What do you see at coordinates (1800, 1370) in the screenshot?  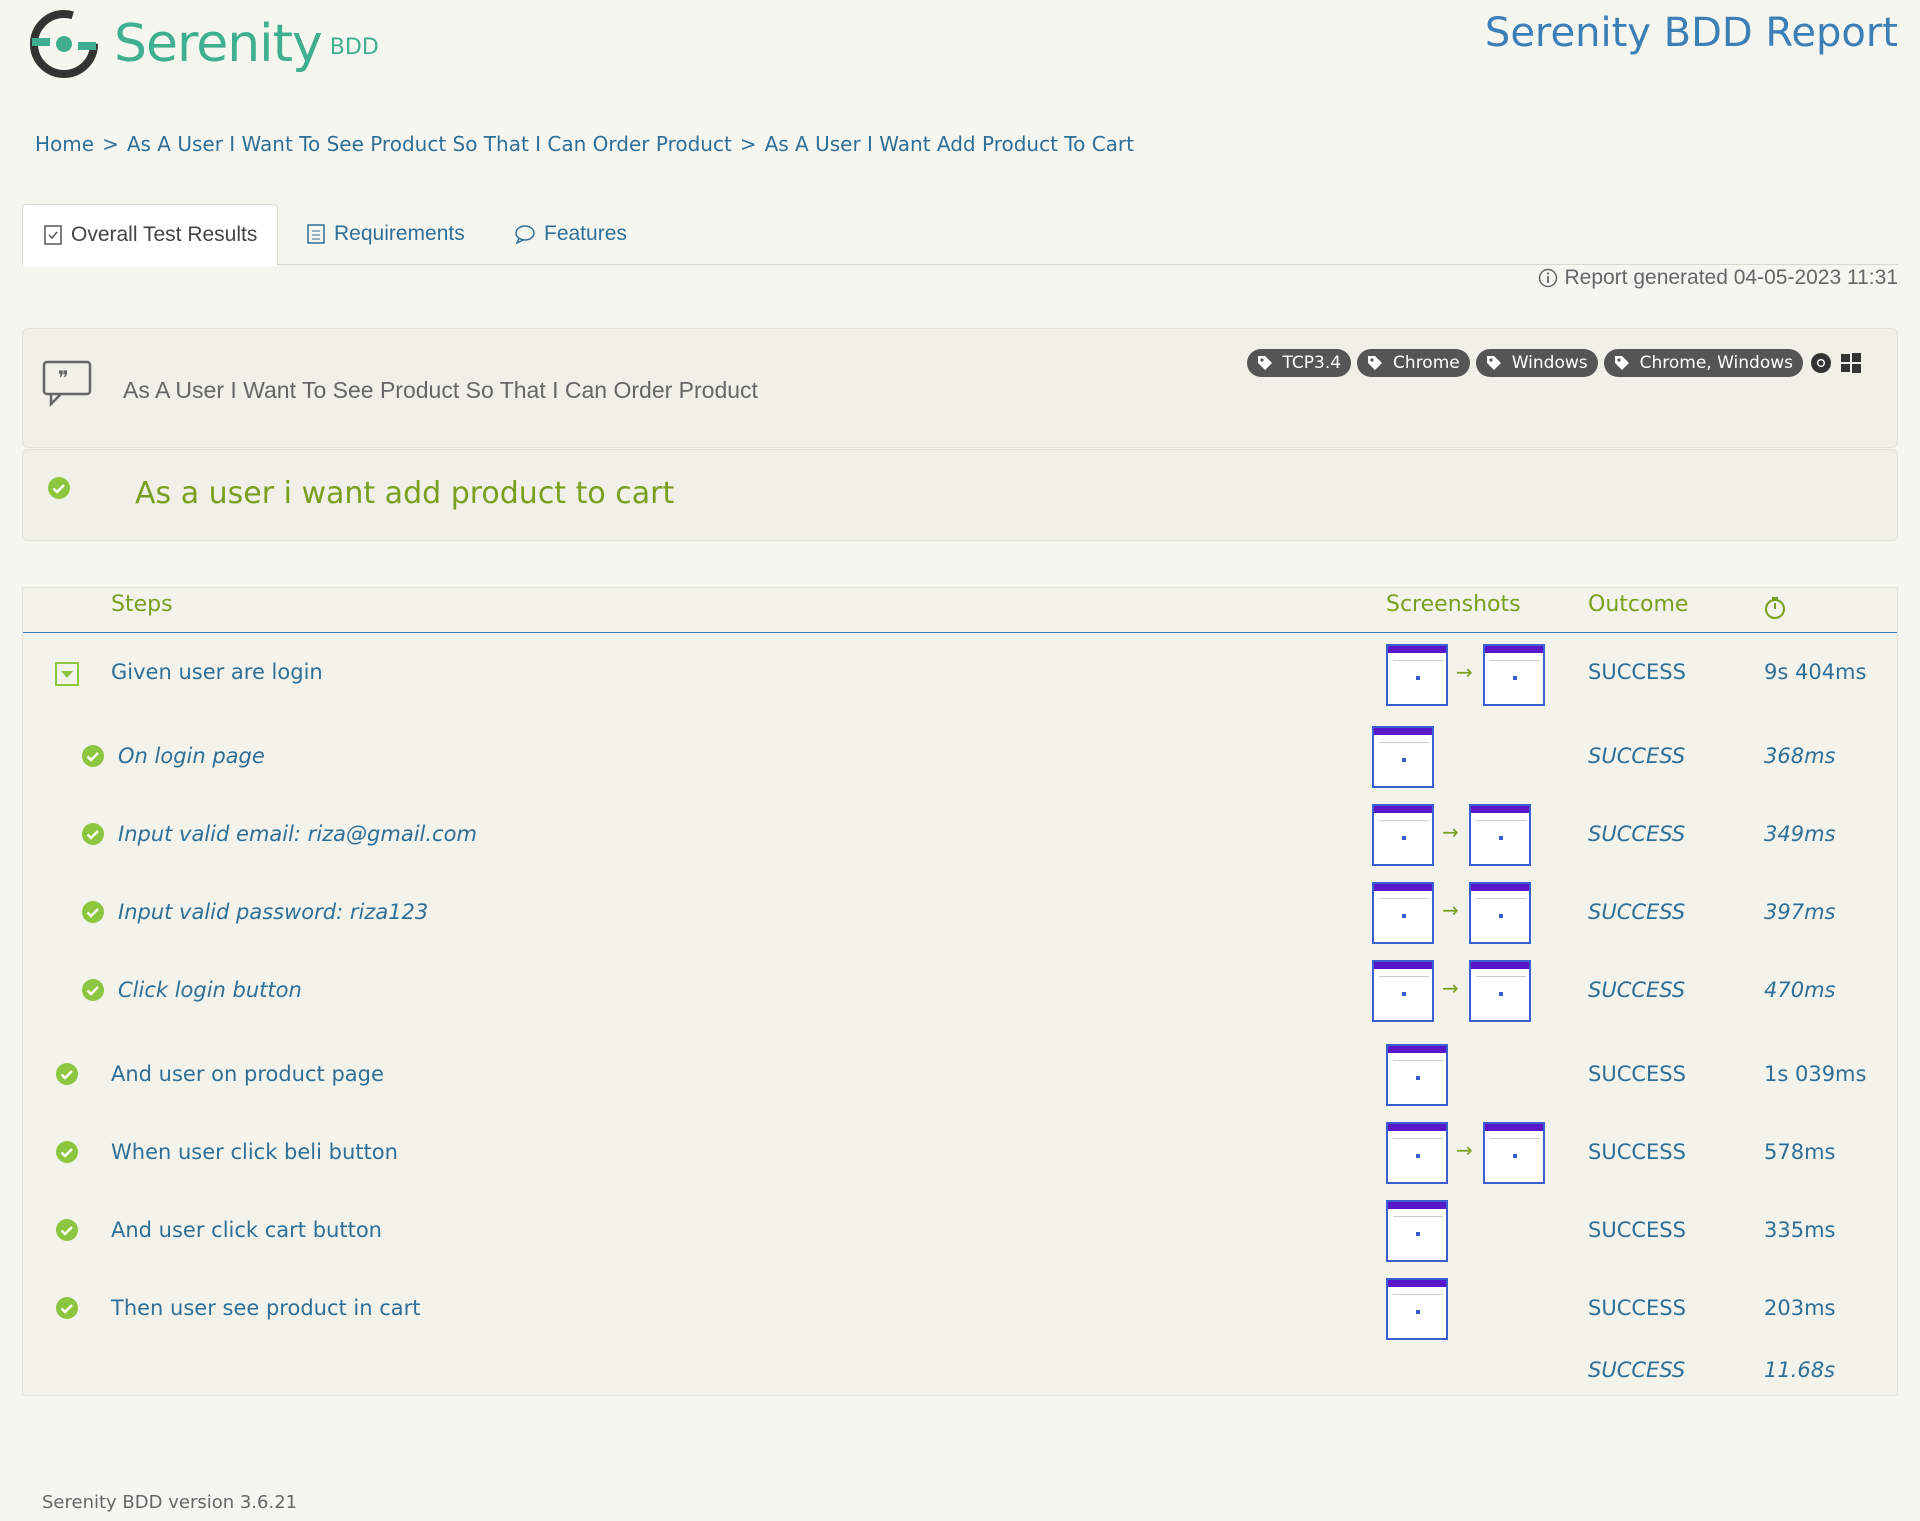 I see `total-duration: 11.68s` at bounding box center [1800, 1370].